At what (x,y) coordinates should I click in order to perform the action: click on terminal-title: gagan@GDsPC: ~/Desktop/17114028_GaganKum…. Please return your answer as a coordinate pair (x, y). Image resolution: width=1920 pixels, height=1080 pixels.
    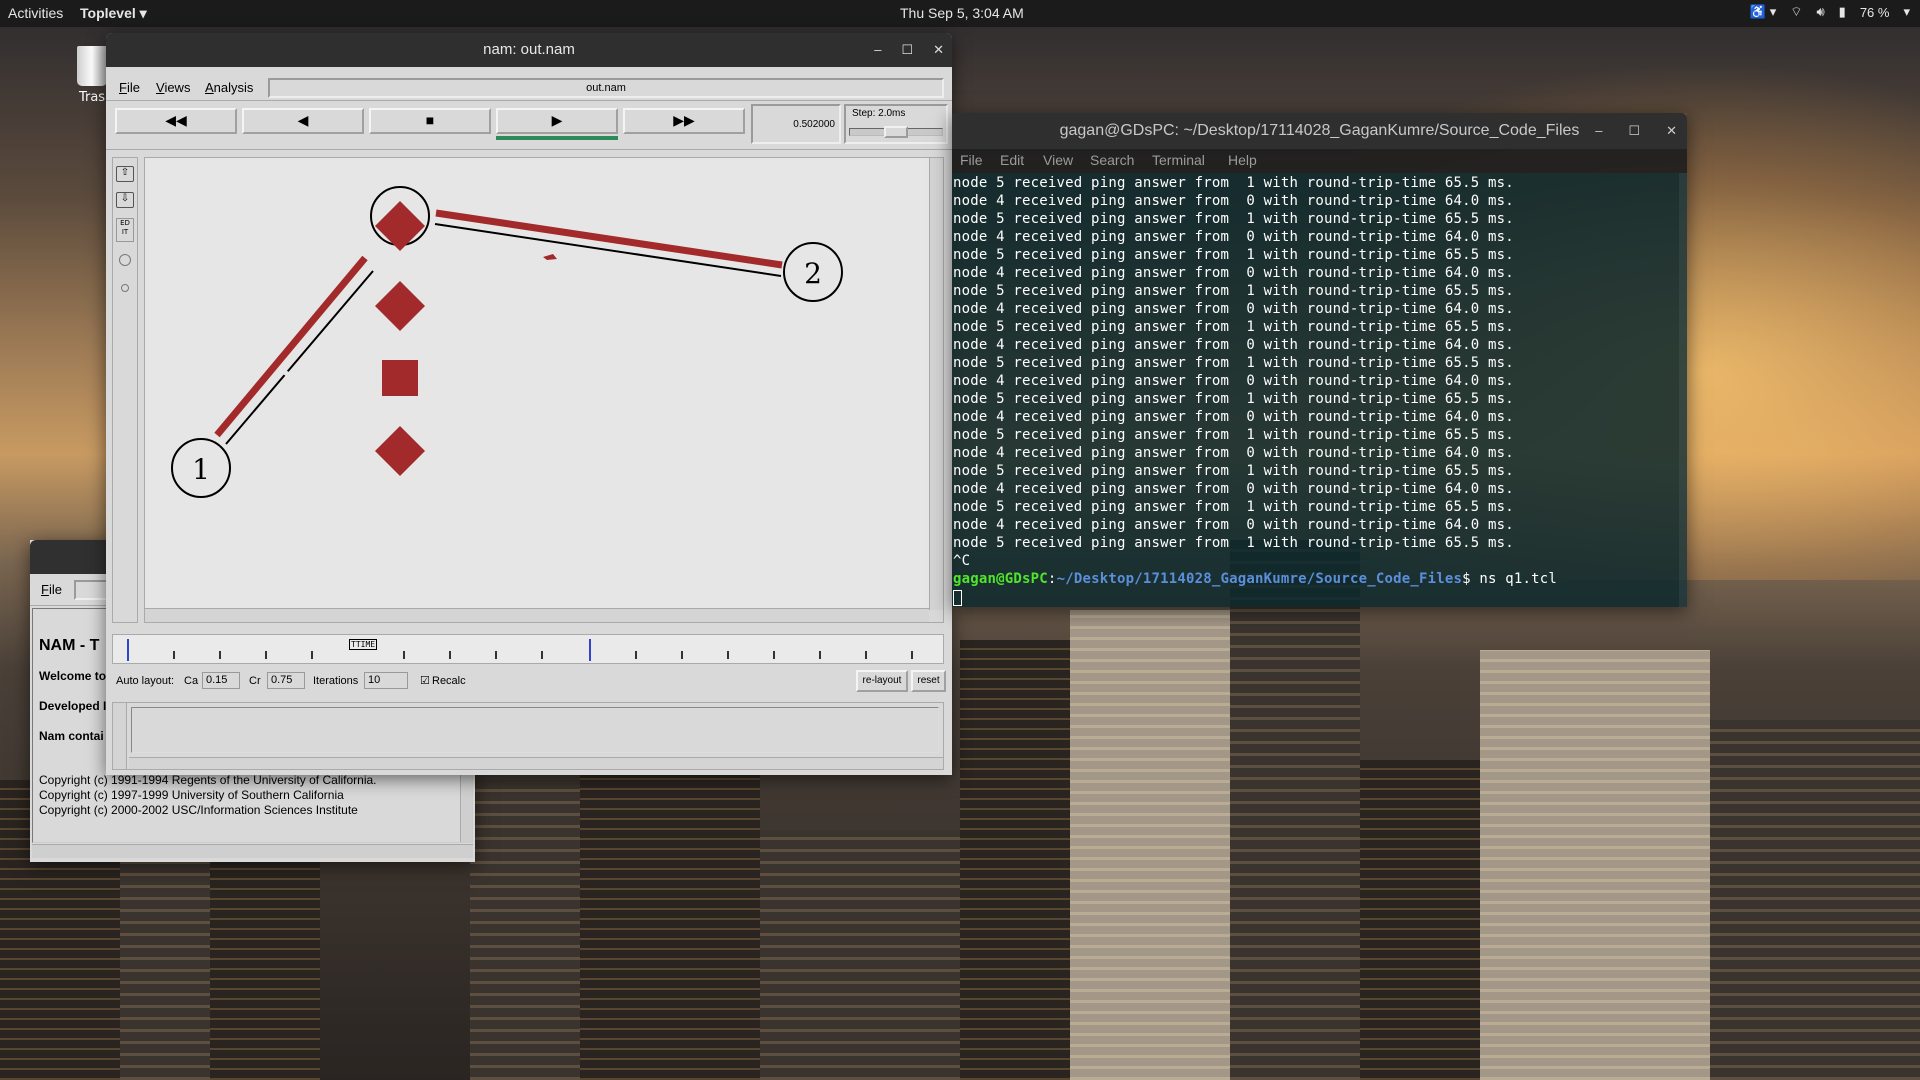
    Looking at the image, I should click on (1319, 130).